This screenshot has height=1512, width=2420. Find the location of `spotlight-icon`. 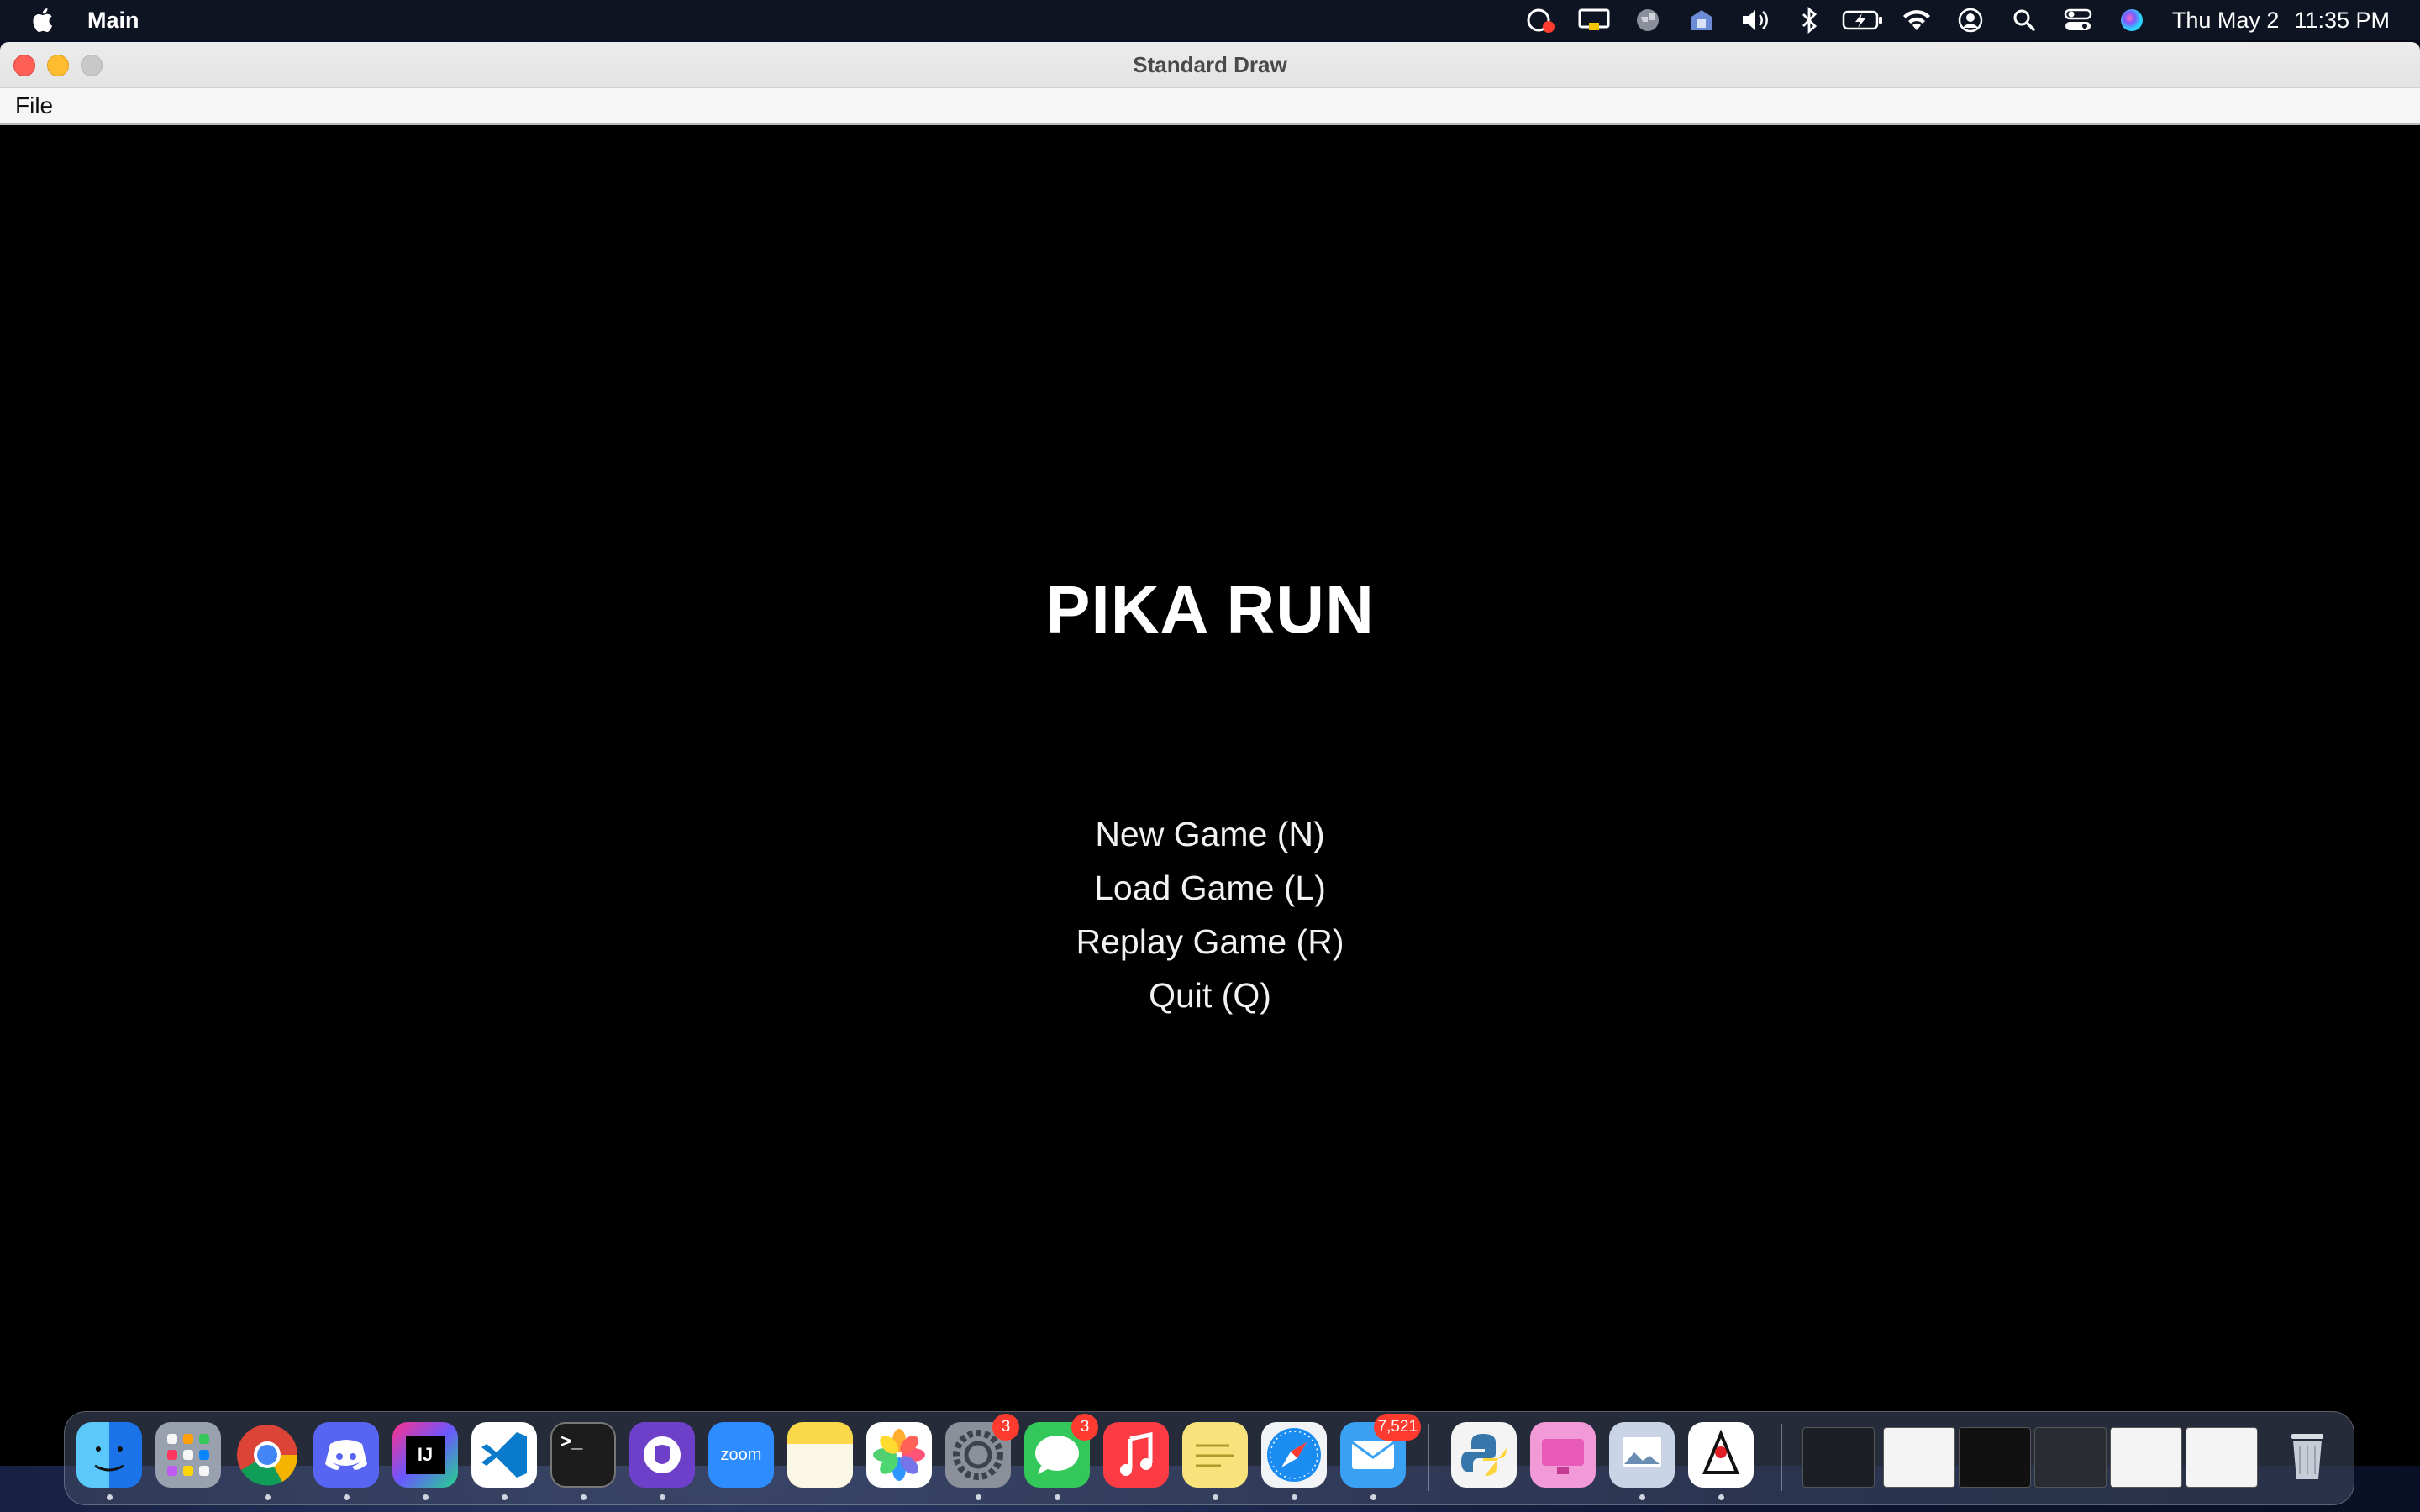

spotlight-icon is located at coordinates (2024, 20).